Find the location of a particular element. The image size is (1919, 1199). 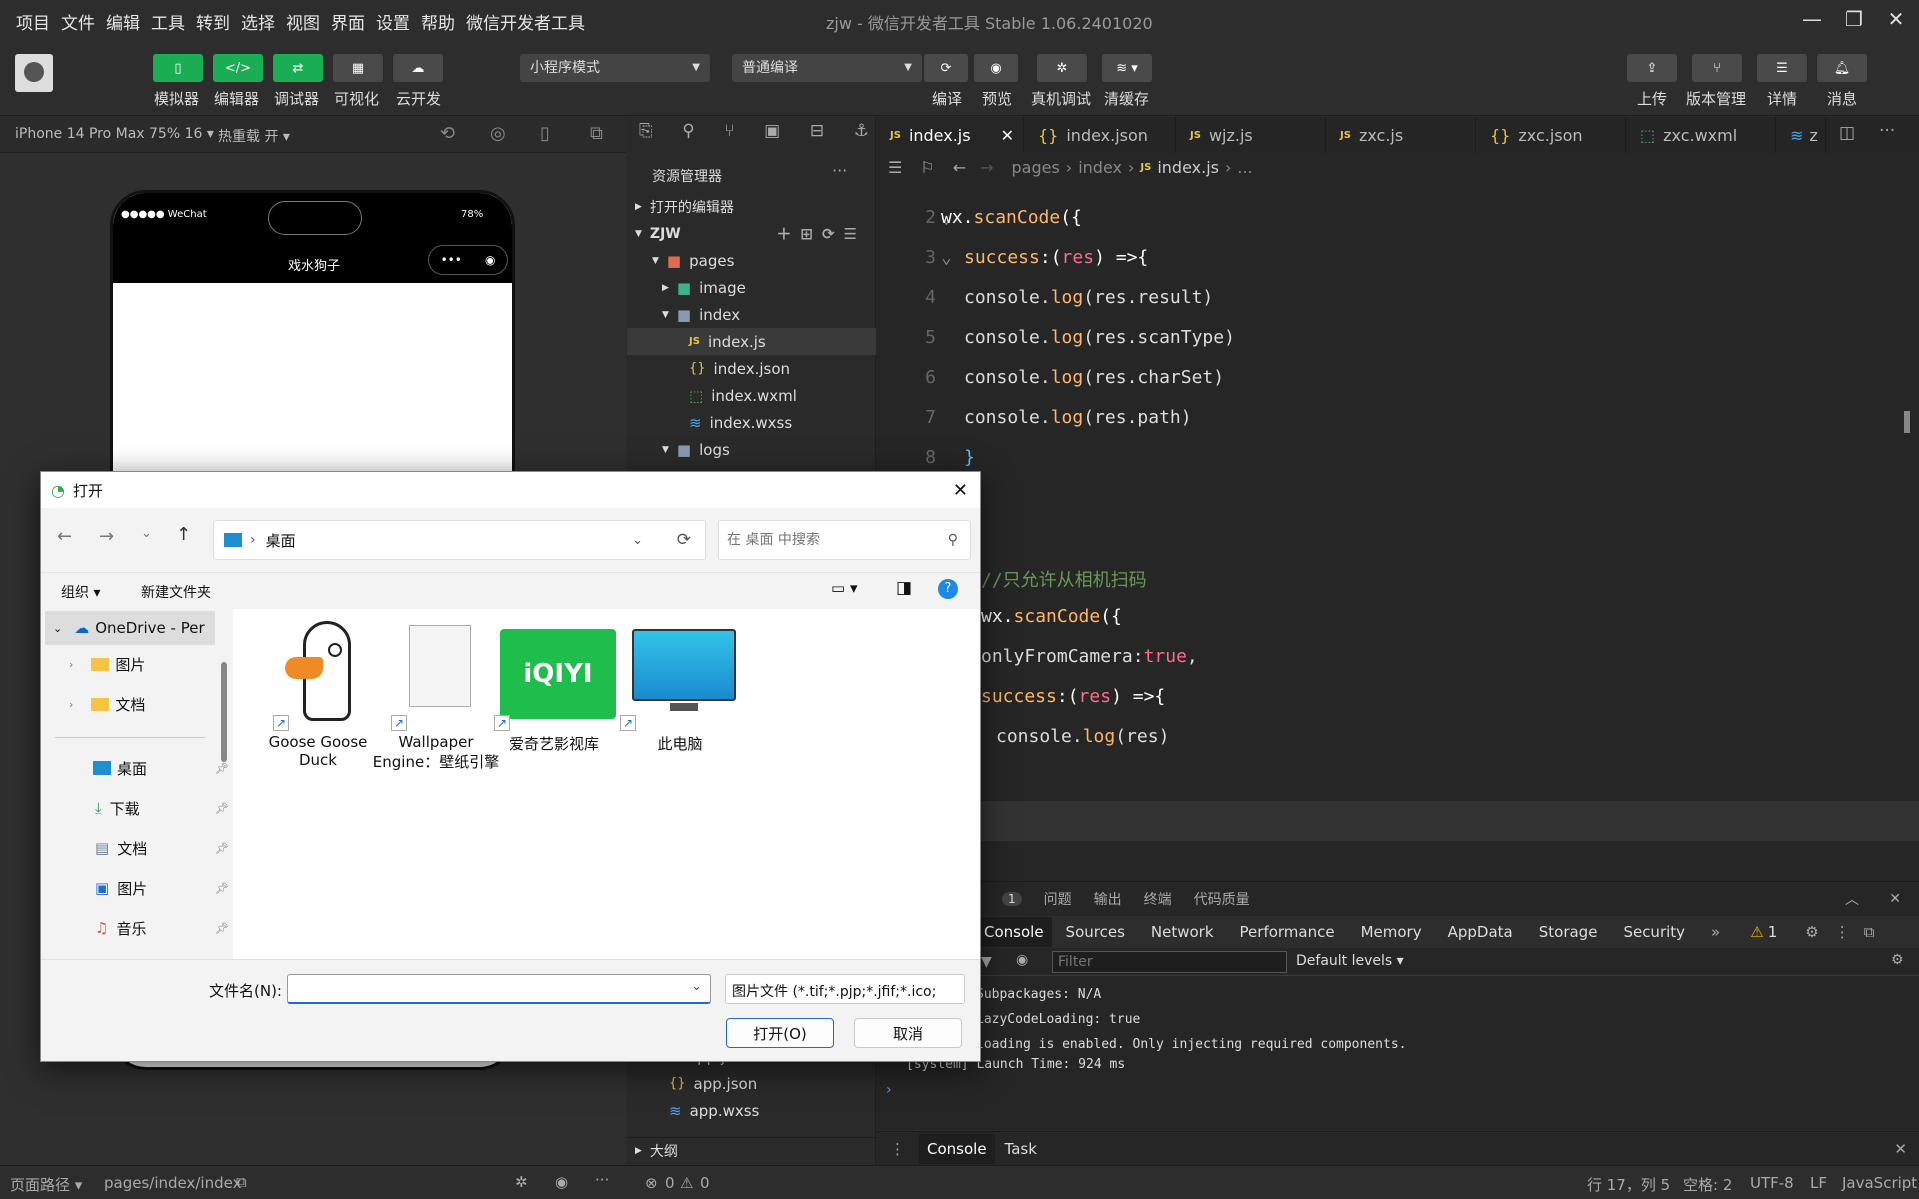

list-icon: ☰ is located at coordinates (895, 167).